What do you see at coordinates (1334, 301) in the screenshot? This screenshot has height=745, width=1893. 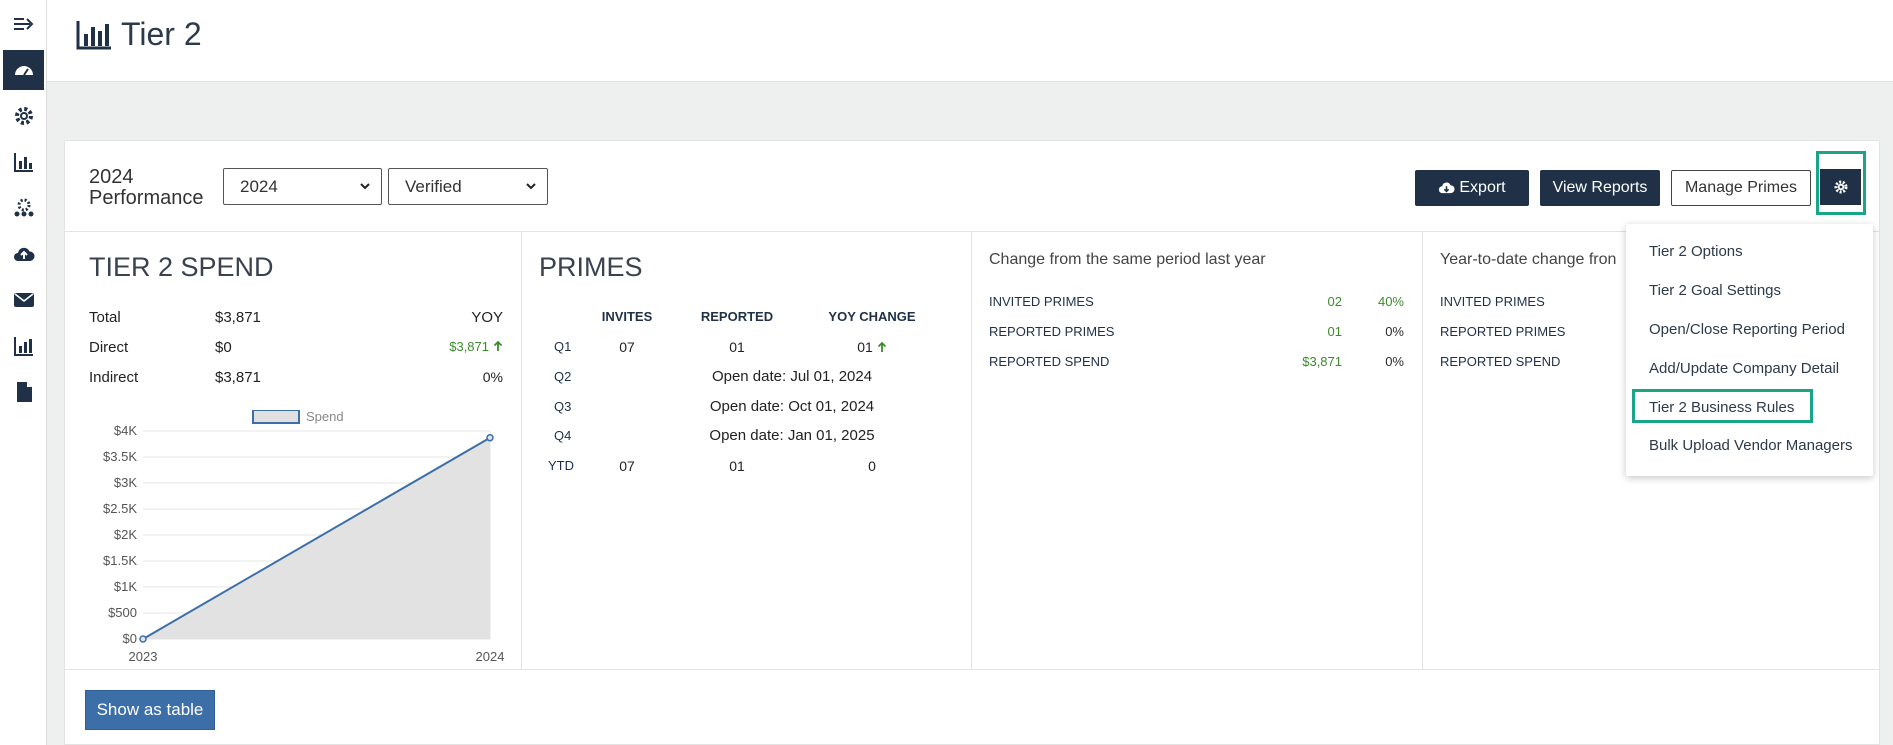 I see `invited-primes-value: 02` at bounding box center [1334, 301].